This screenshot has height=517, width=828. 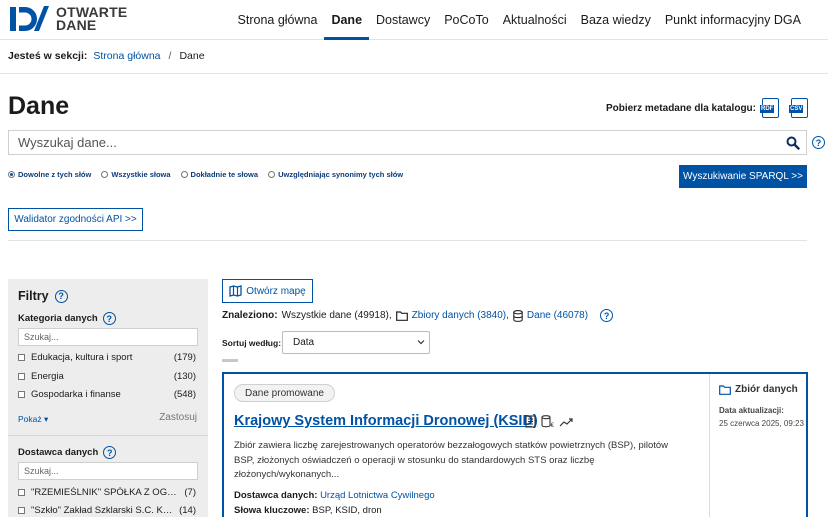 What do you see at coordinates (403, 20) in the screenshot?
I see `nav-providers: Dostawcy` at bounding box center [403, 20].